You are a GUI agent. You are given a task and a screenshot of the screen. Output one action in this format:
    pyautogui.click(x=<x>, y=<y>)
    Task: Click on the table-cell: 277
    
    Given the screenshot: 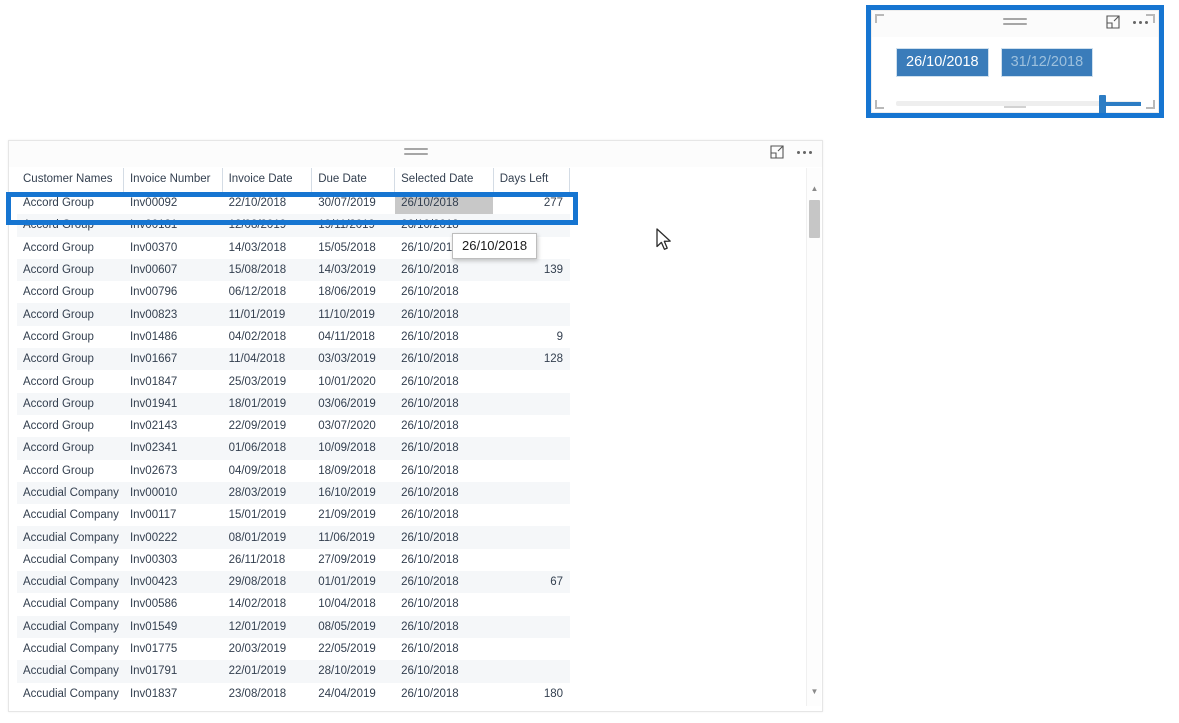 What is the action you would take?
    pyautogui.click(x=531, y=203)
    